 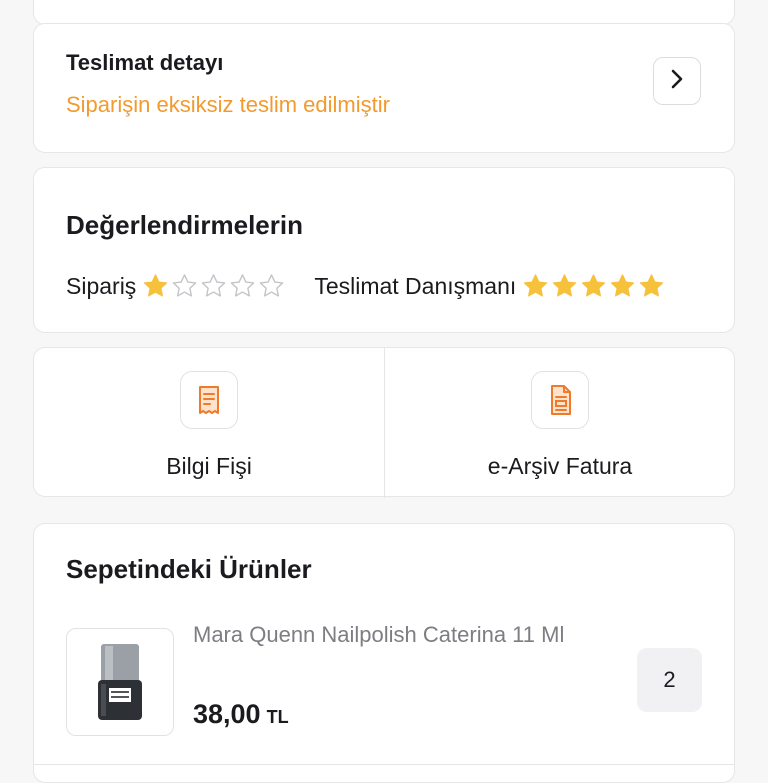 What do you see at coordinates (209, 466) in the screenshot?
I see `receipt-label: Bilgi Fişi` at bounding box center [209, 466].